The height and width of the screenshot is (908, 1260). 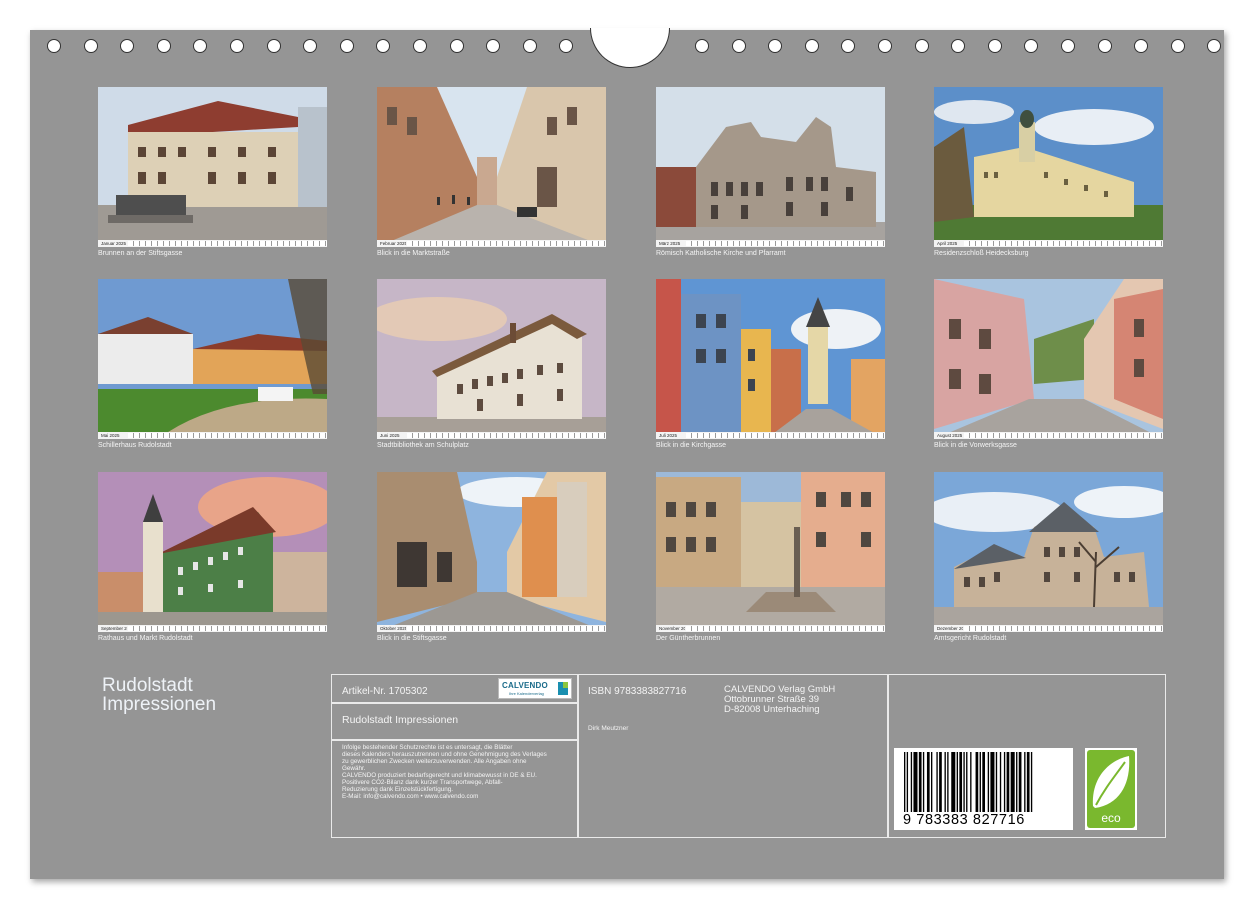 What do you see at coordinates (525, 685) in the screenshot?
I see `logo-text: CALVENDO` at bounding box center [525, 685].